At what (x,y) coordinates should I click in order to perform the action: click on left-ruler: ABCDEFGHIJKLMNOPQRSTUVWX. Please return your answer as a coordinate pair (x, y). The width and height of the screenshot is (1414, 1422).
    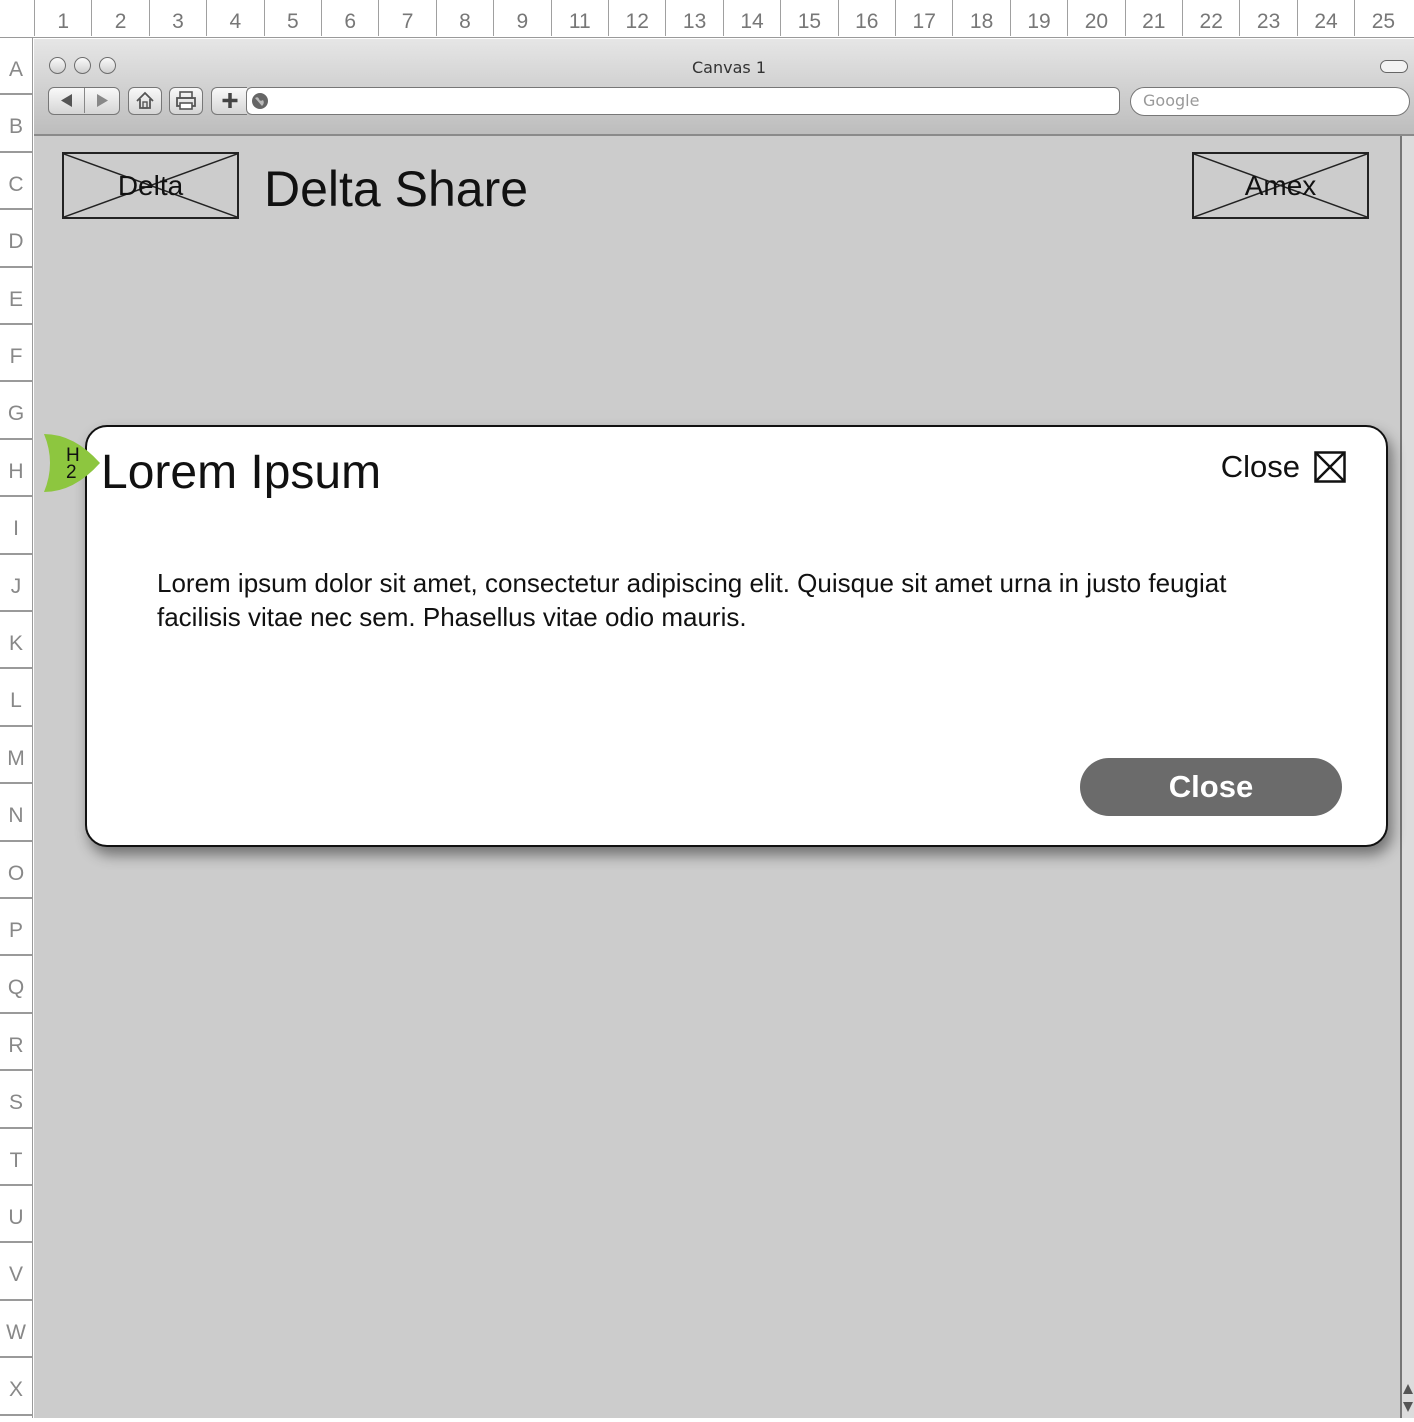
    Looking at the image, I should click on (16, 728).